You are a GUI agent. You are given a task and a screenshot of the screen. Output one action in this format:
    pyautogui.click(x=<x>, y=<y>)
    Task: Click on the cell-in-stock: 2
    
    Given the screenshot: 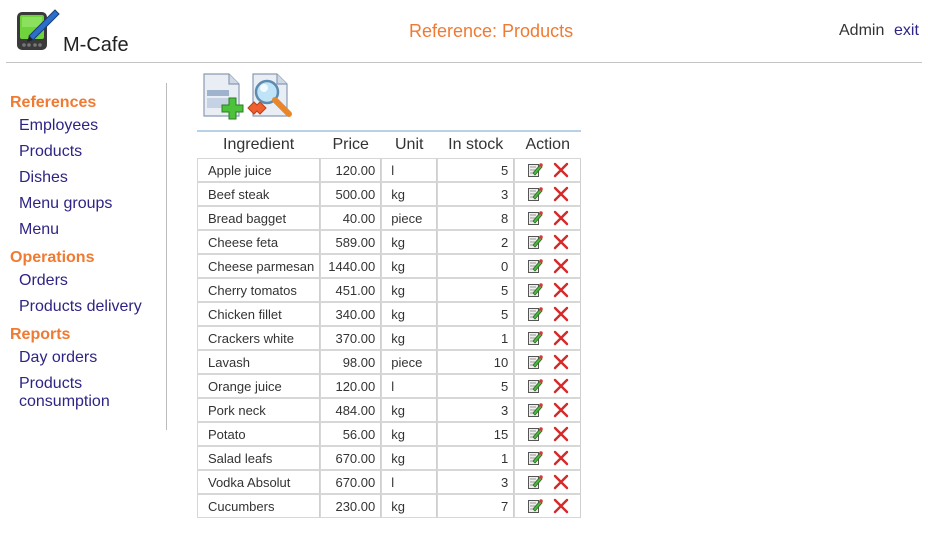 What is the action you would take?
    pyautogui.click(x=476, y=242)
    